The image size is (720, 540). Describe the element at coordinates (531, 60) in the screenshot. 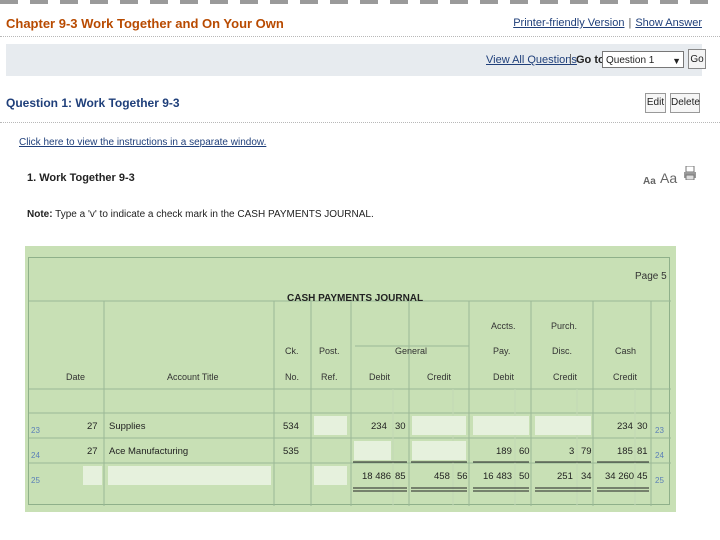

I see `view-all-questions-link: View All Questions` at that location.